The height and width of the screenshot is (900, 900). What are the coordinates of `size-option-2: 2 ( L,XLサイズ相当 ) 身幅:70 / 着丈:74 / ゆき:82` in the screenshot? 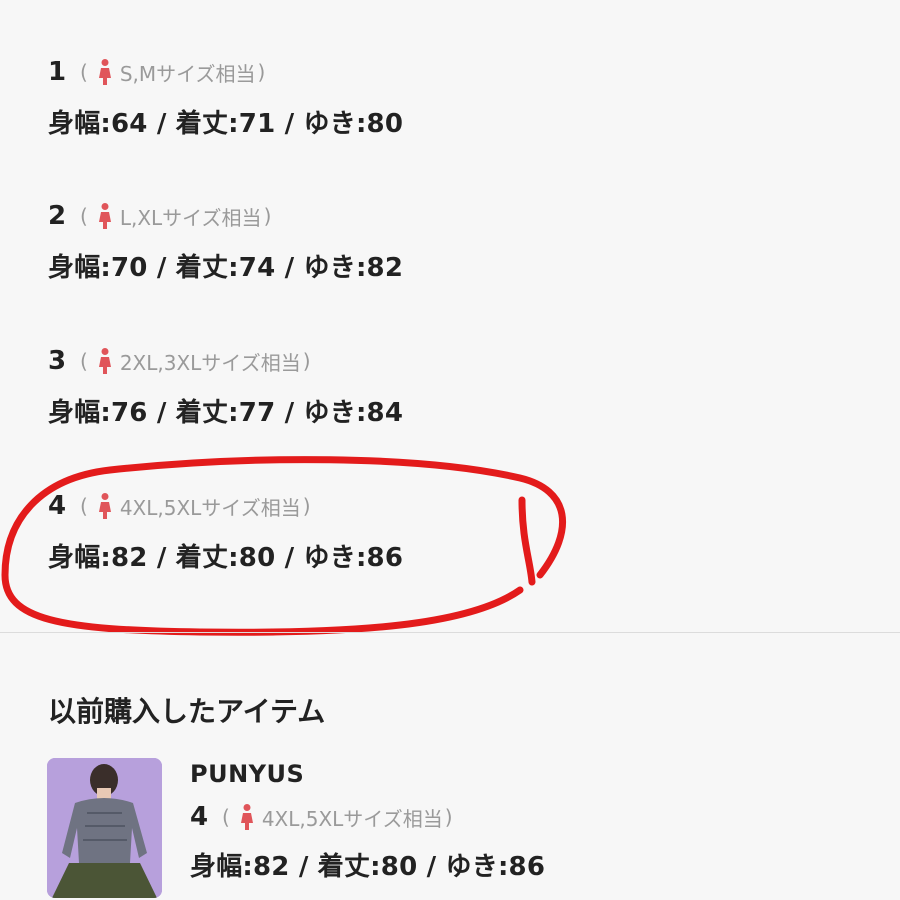 It's located at (225, 241).